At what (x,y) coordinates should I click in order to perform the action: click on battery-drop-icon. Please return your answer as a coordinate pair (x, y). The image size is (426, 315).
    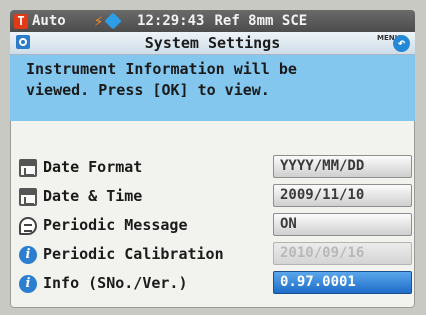
    Looking at the image, I should click on (113, 21).